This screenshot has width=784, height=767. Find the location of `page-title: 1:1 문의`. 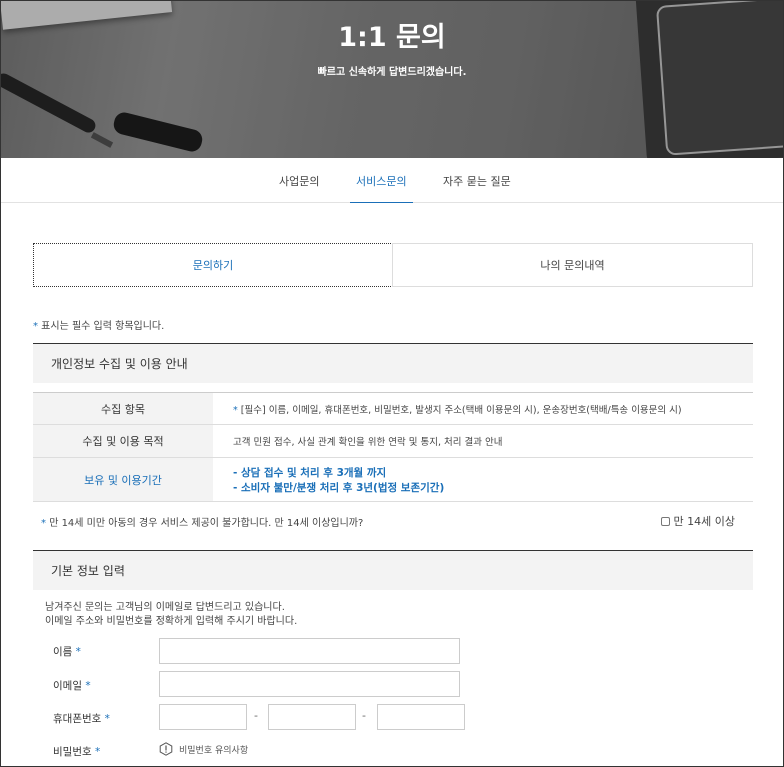

page-title: 1:1 문의 is located at coordinates (392, 37).